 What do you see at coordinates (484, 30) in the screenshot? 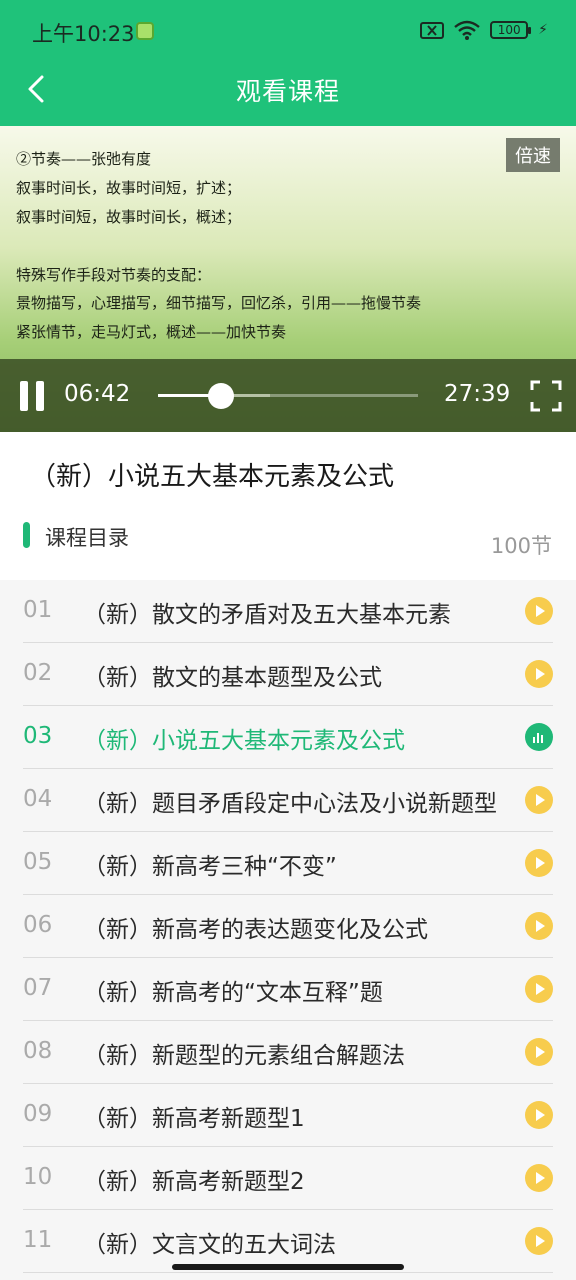
I see `system-icons: 100 ⚡` at bounding box center [484, 30].